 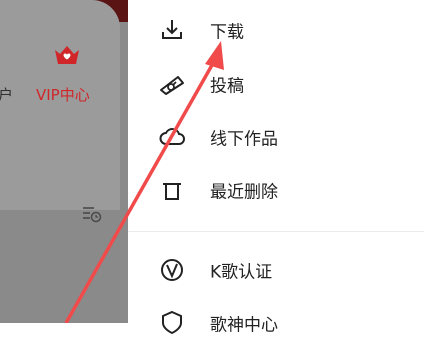 What do you see at coordinates (172, 30) in the screenshot?
I see `download-icon` at bounding box center [172, 30].